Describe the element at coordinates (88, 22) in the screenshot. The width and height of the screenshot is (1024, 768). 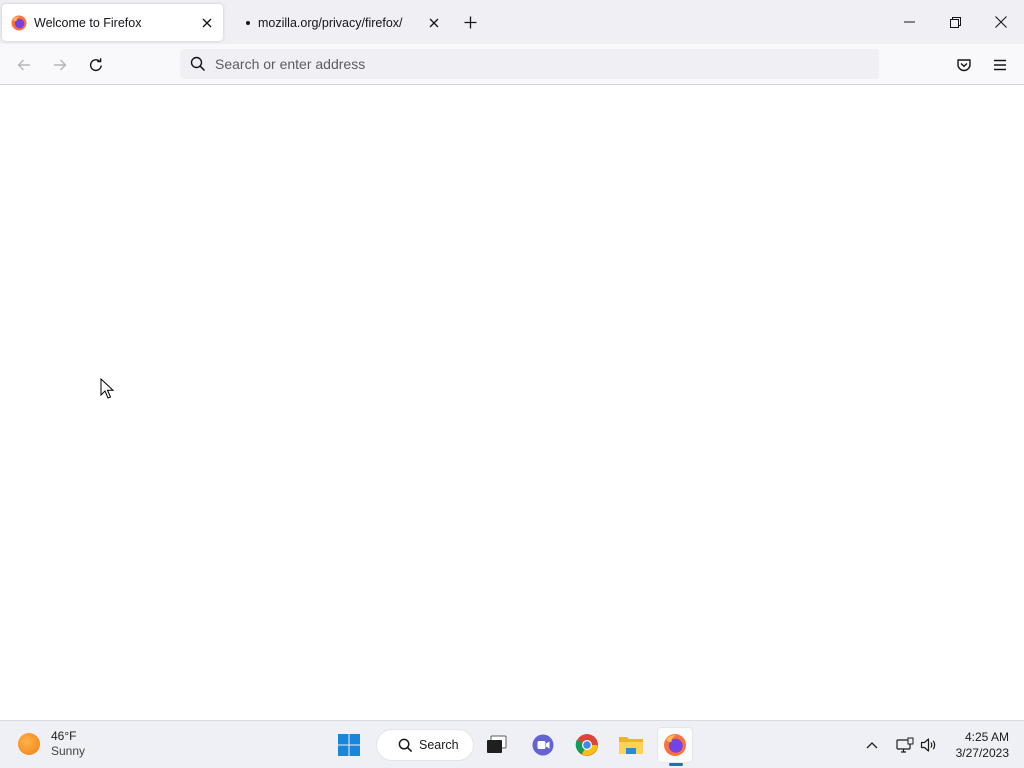
I see `tab-title: Welcome to Firefox` at that location.